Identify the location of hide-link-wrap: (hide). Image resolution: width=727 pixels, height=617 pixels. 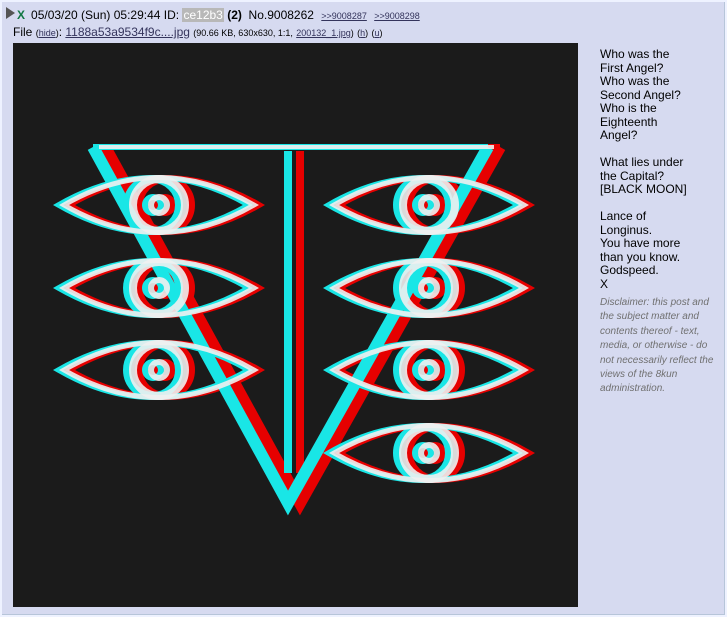
(47, 33).